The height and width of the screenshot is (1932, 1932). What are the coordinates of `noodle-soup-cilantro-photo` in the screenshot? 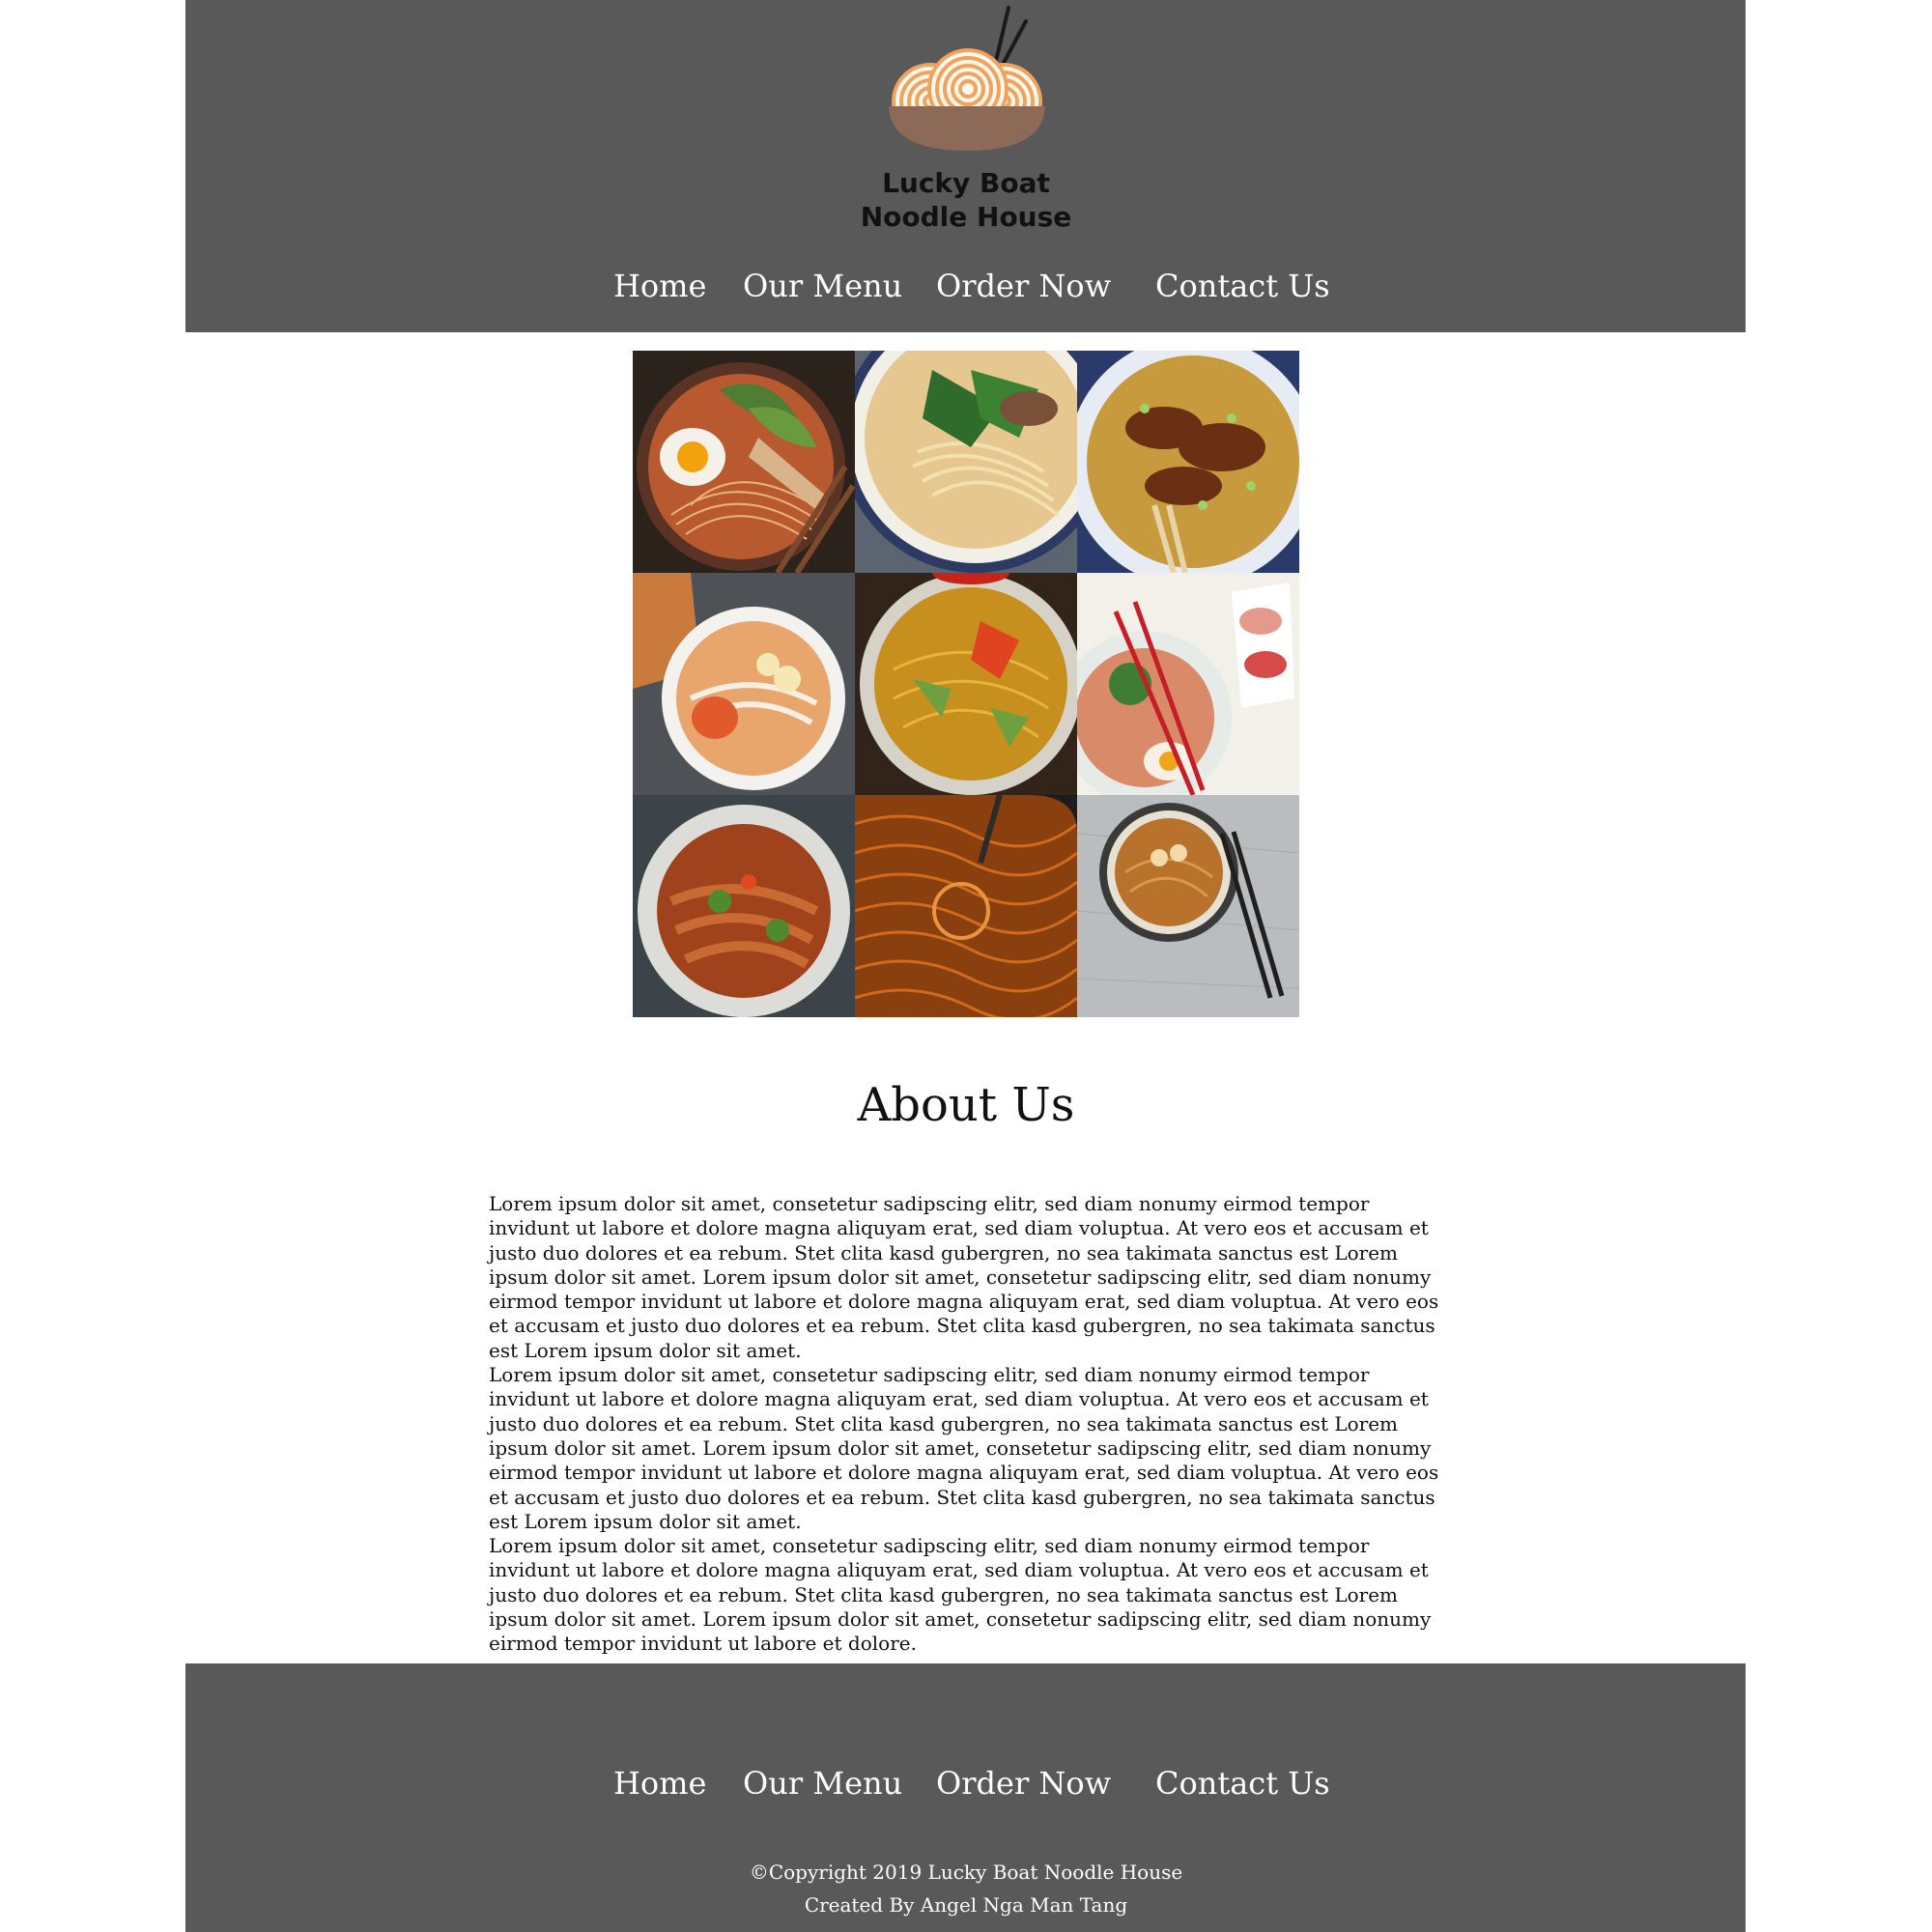 It's located at (966, 462).